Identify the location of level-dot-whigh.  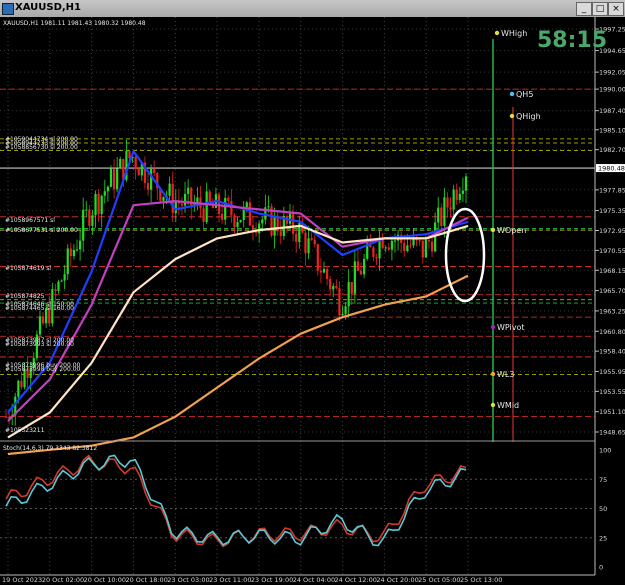
(497, 33).